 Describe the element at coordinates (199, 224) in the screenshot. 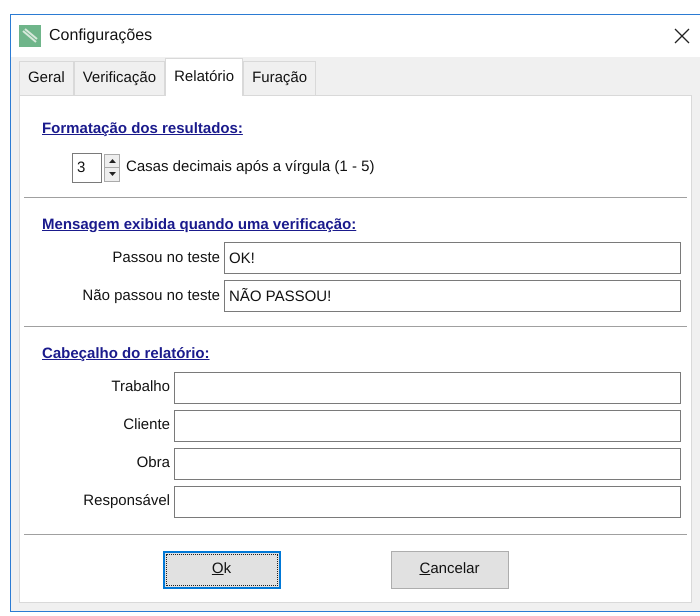

I see `section-heading: Mensagem exibida quando uma verificação:` at that location.